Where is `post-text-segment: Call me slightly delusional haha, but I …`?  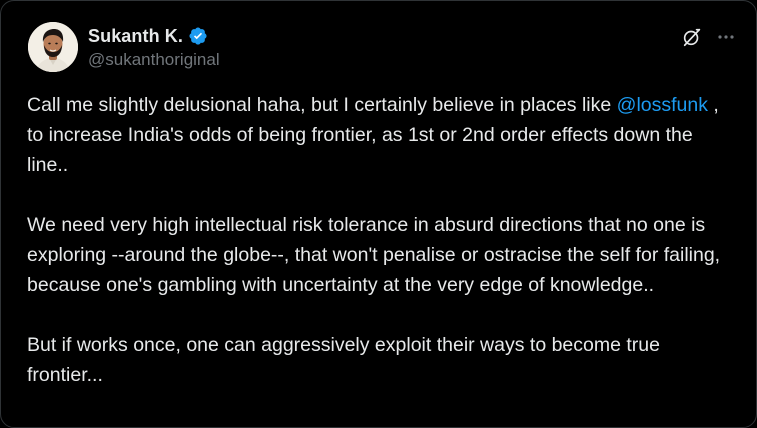
post-text-segment: Call me slightly delusional haha, but I … is located at coordinates (322, 105).